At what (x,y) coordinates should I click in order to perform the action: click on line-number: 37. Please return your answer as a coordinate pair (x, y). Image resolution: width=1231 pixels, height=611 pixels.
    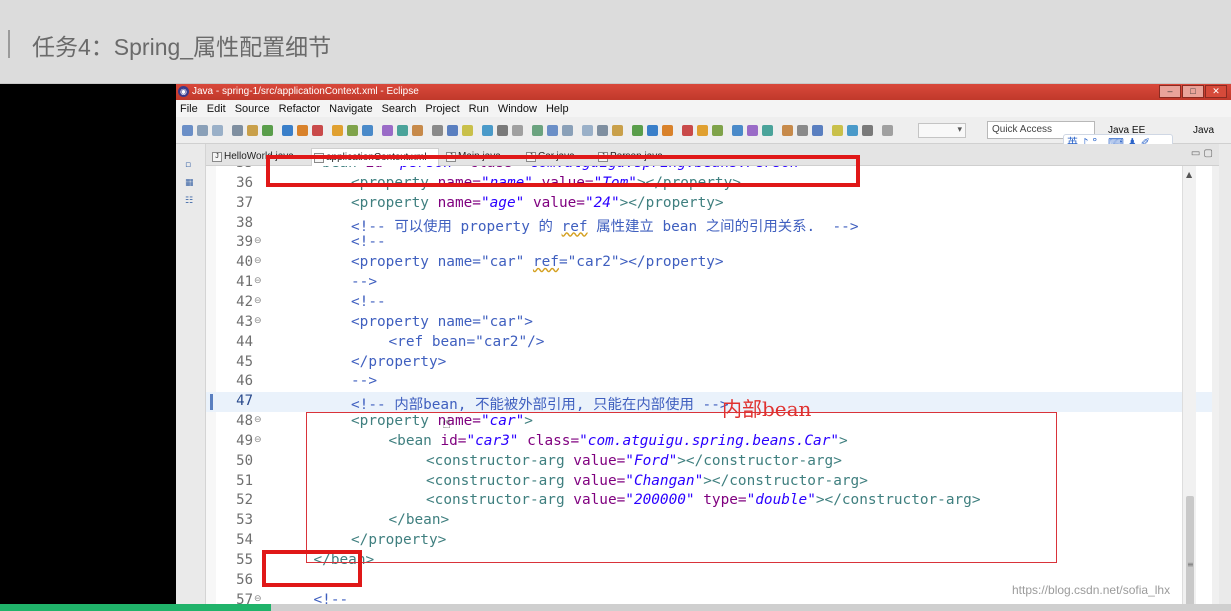
    Looking at the image, I should click on (244, 202).